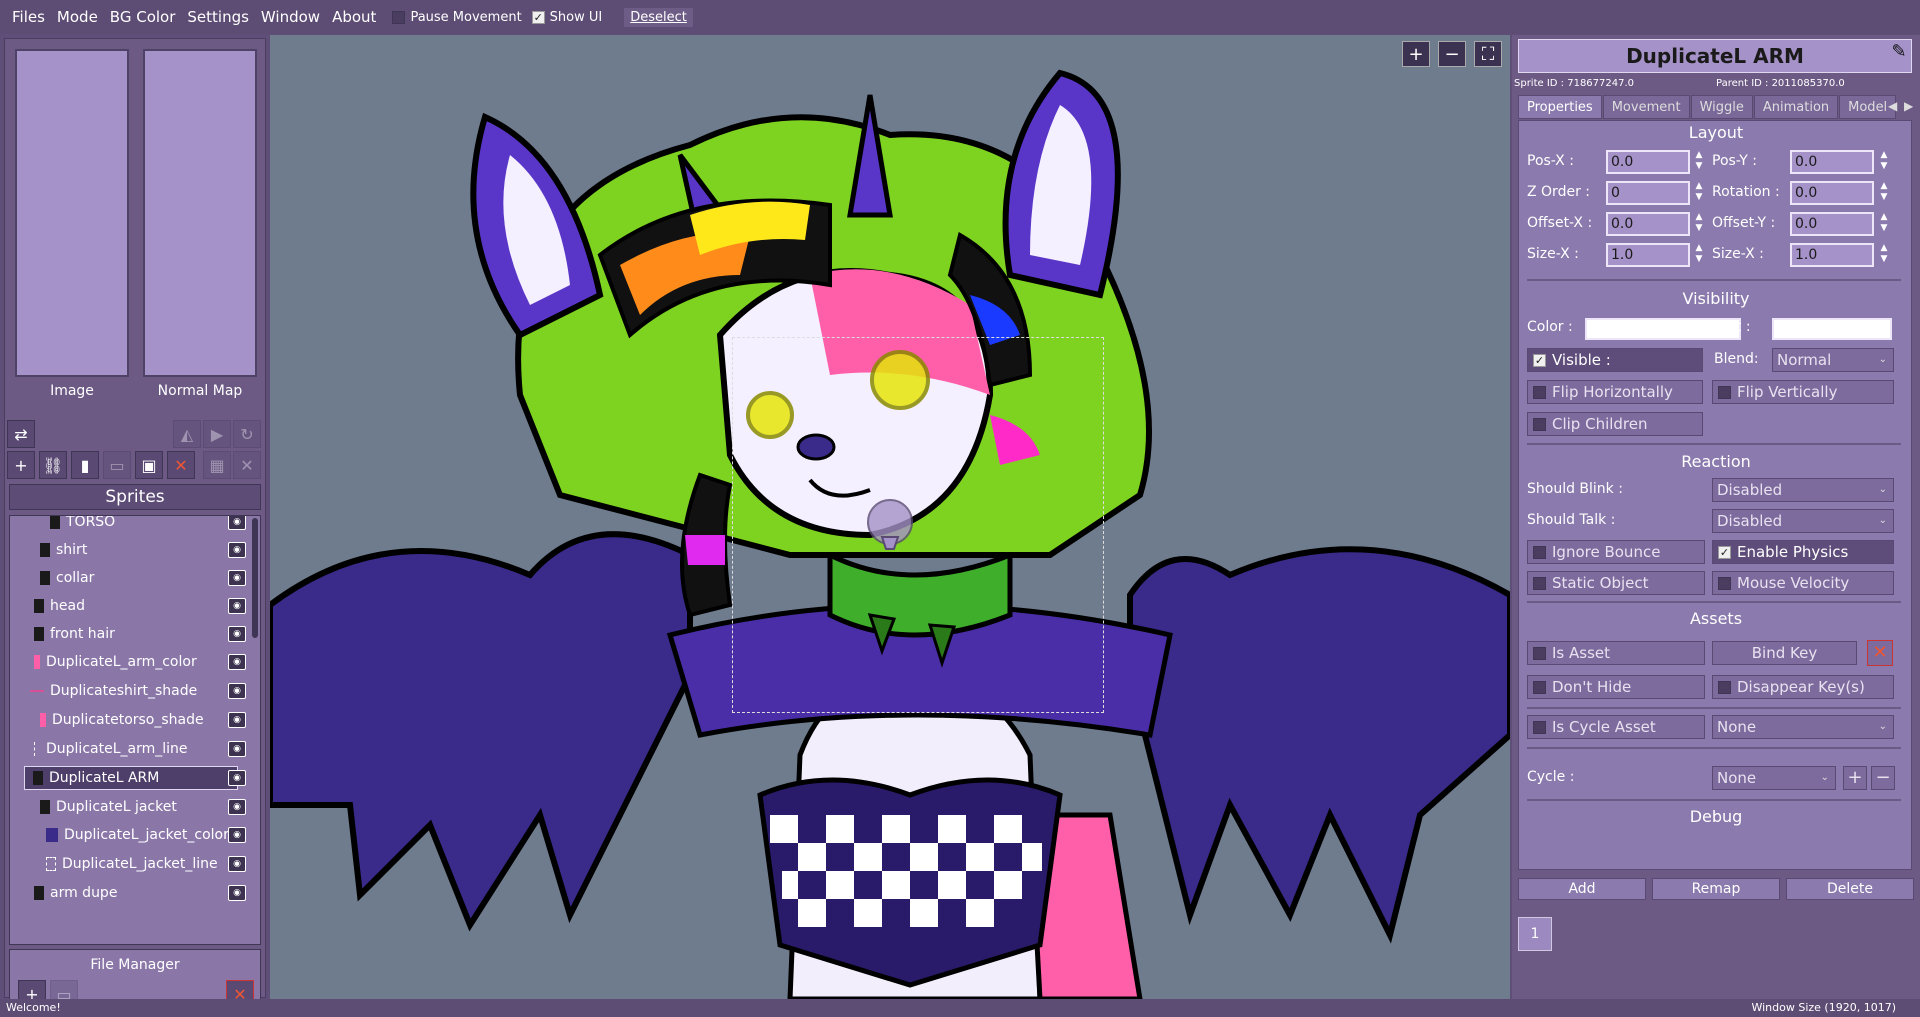 The image size is (1920, 1017). What do you see at coordinates (1803, 687) in the screenshot?
I see `disappear-keys-toggle: Disappear Key(s)` at bounding box center [1803, 687].